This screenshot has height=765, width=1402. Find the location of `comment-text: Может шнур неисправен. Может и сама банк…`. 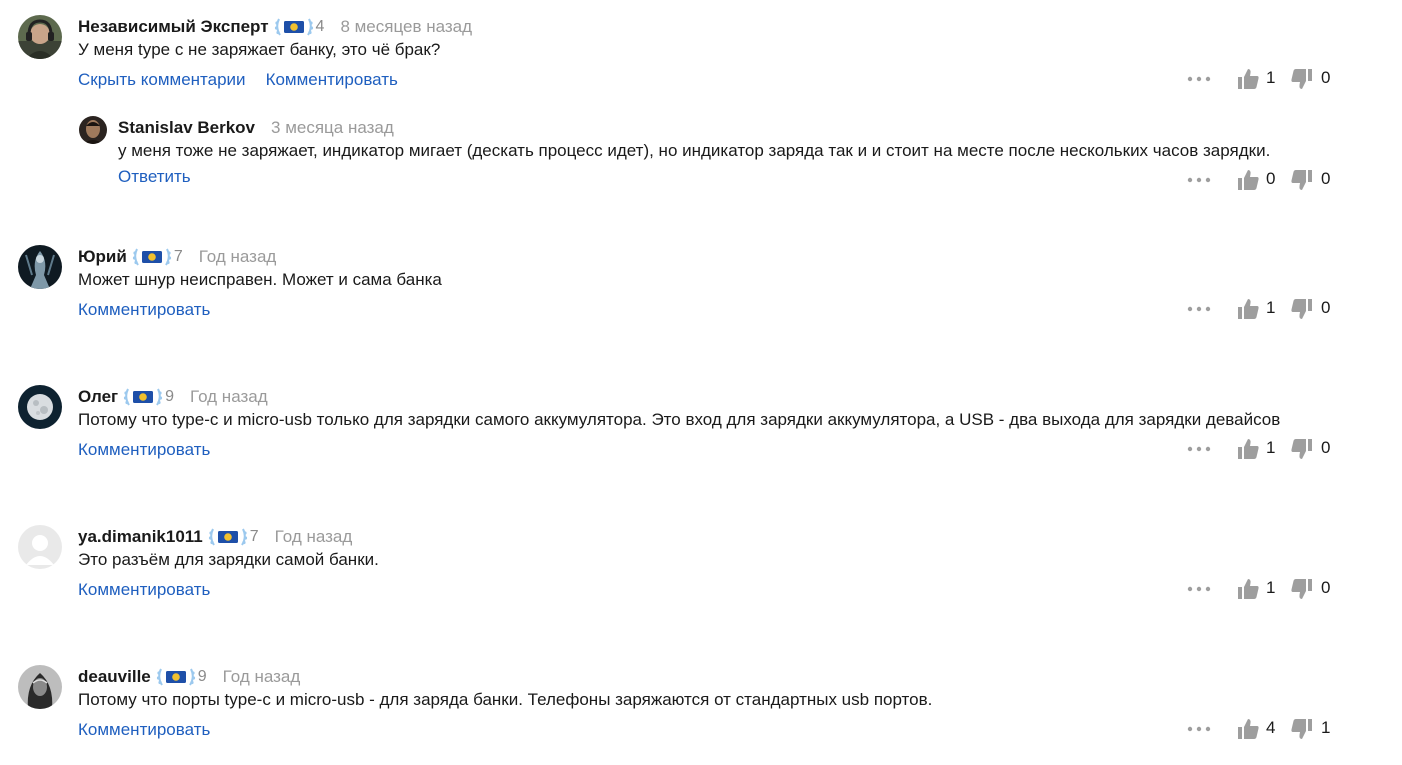

comment-text: Может шнур неисправен. Может и сама банк… is located at coordinates (260, 279).